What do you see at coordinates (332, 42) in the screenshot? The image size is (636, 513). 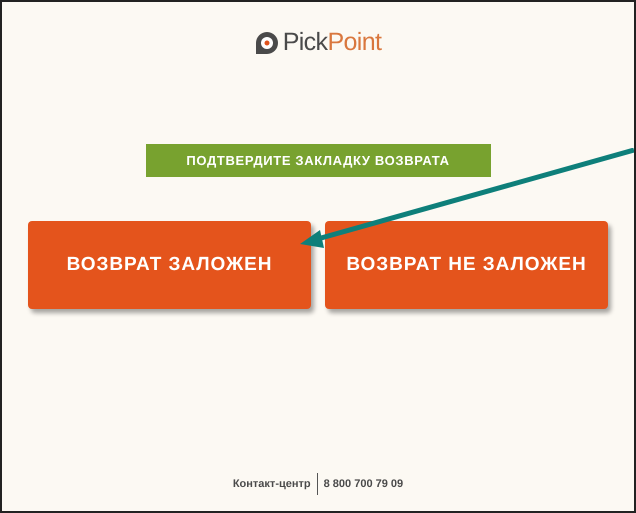 I see `logo-text: PickPoint` at bounding box center [332, 42].